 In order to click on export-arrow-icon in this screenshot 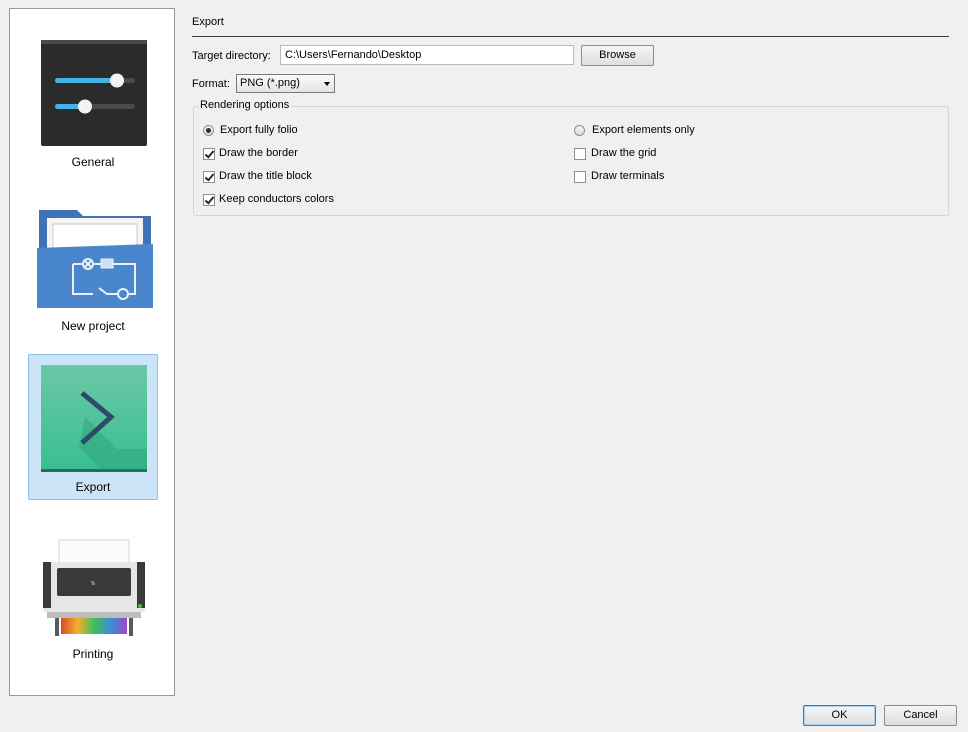, I will do `click(94, 419)`.